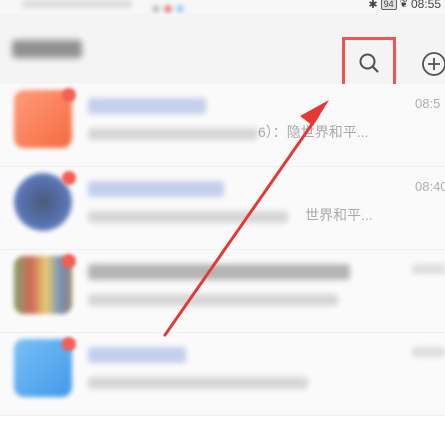  I want to click on battery-indicator: 94, so click(388, 5).